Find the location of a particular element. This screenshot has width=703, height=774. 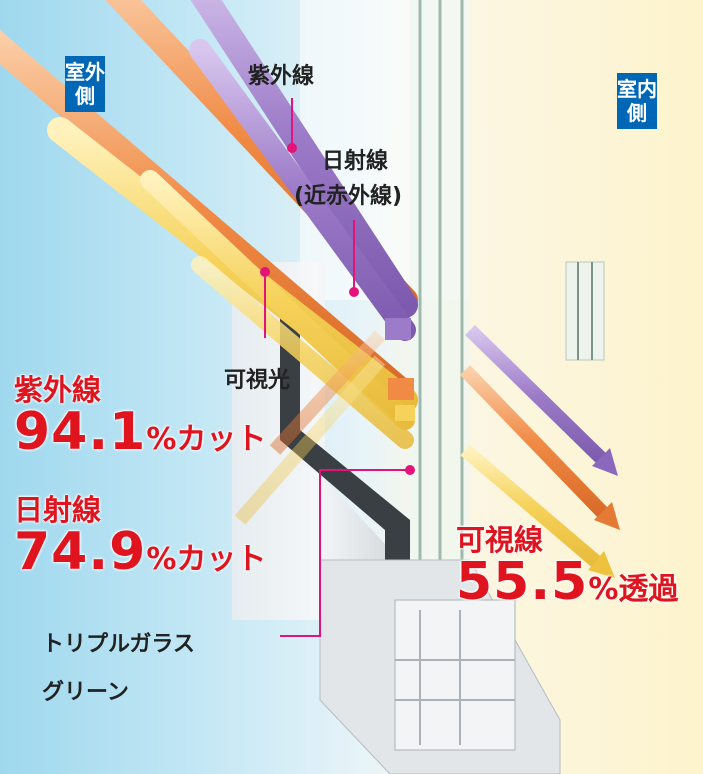

solar-absorb-block is located at coordinates (401, 389).